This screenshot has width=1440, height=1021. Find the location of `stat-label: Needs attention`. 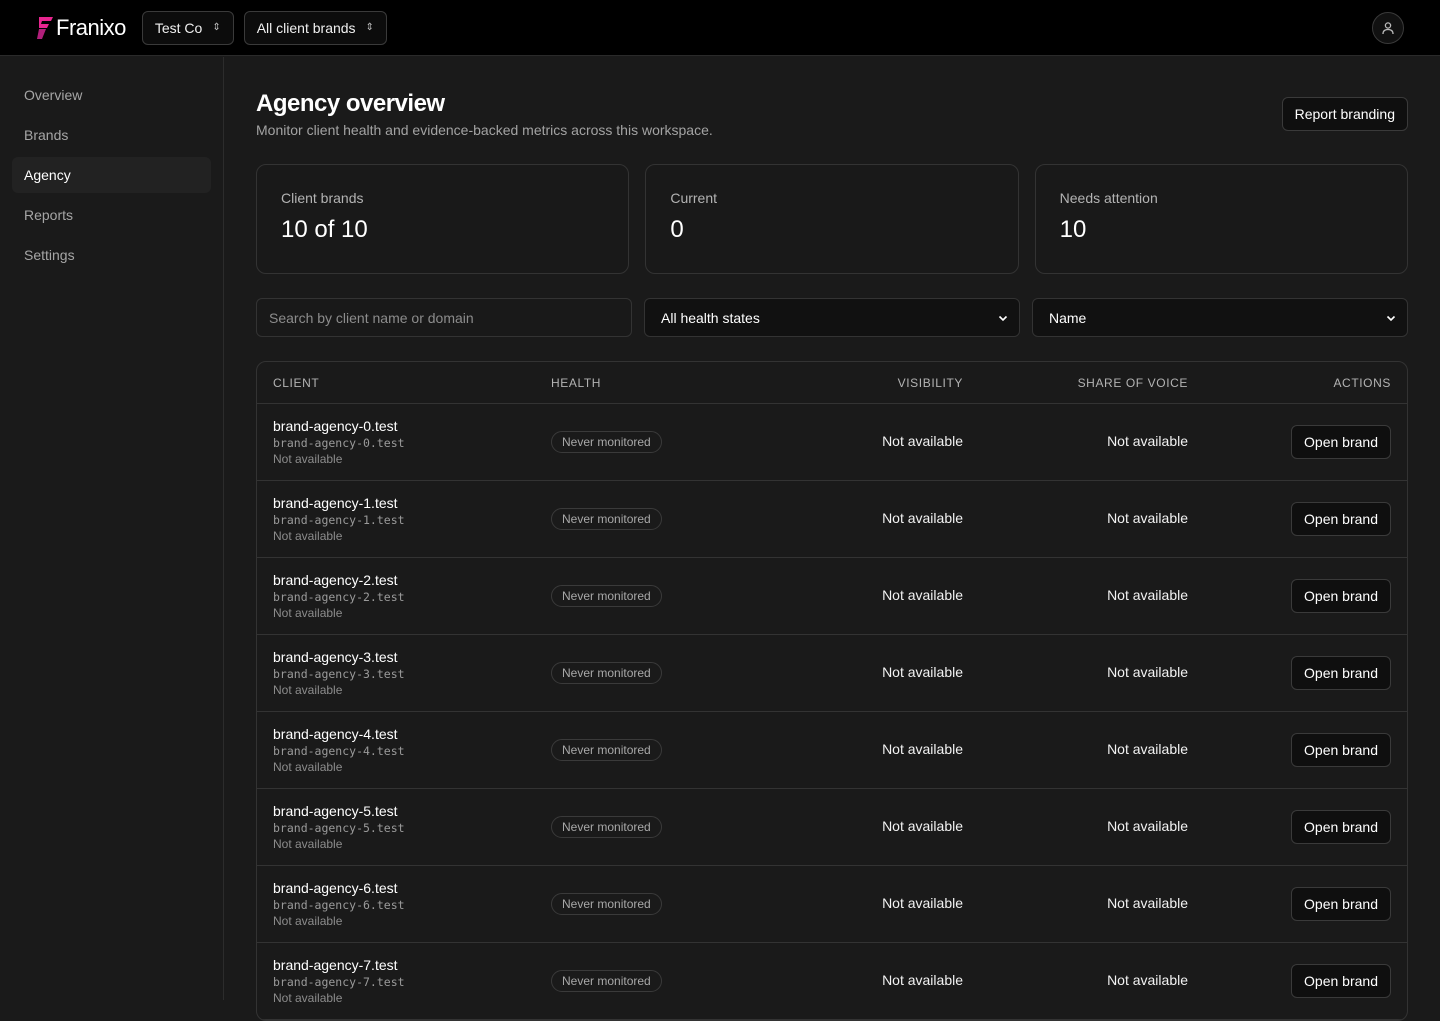

stat-label: Needs attention is located at coordinates (1108, 198).